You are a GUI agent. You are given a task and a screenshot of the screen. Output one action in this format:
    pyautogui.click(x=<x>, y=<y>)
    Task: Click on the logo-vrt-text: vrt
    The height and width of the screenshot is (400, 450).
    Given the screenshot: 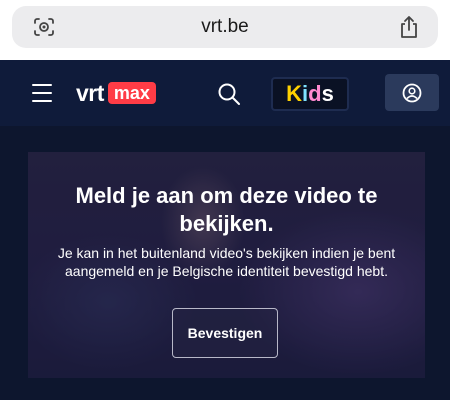 What is the action you would take?
    pyautogui.click(x=90, y=93)
    